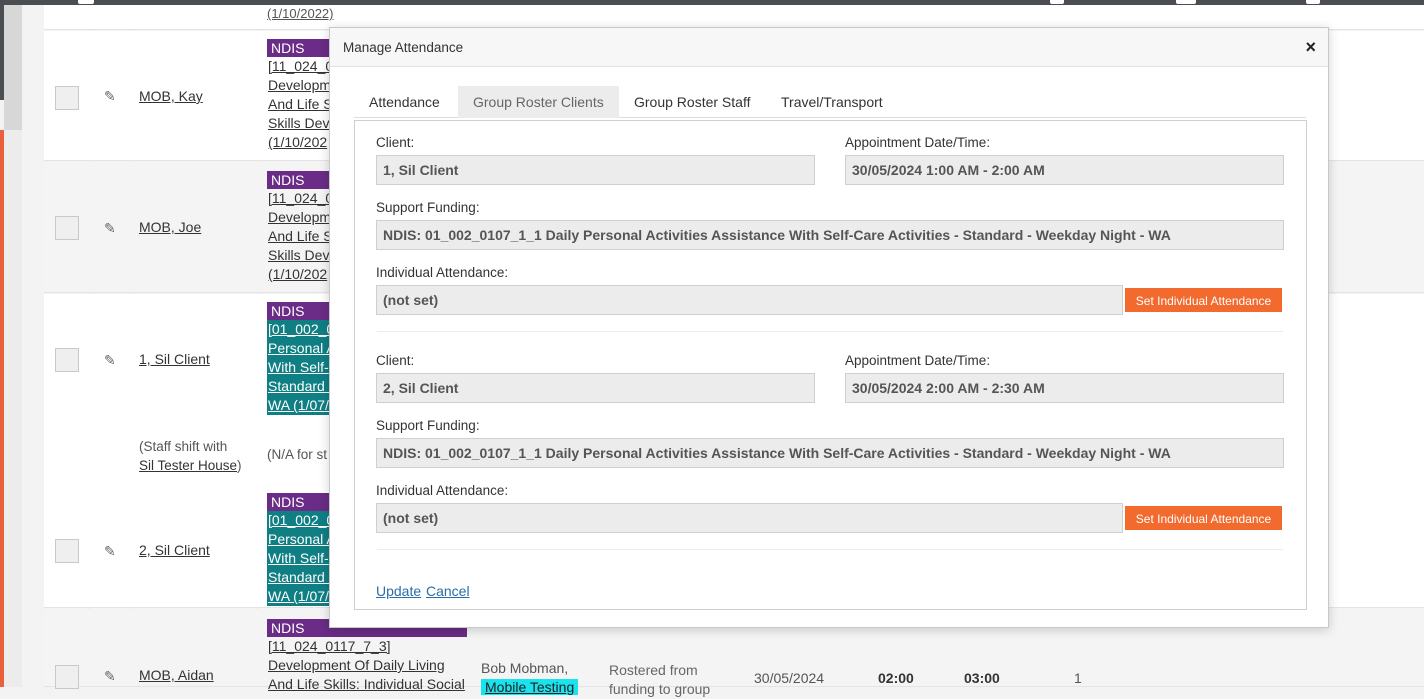 This screenshot has width=1424, height=699. Describe the element at coordinates (1313, 2) in the screenshot. I see `account-icon` at that location.